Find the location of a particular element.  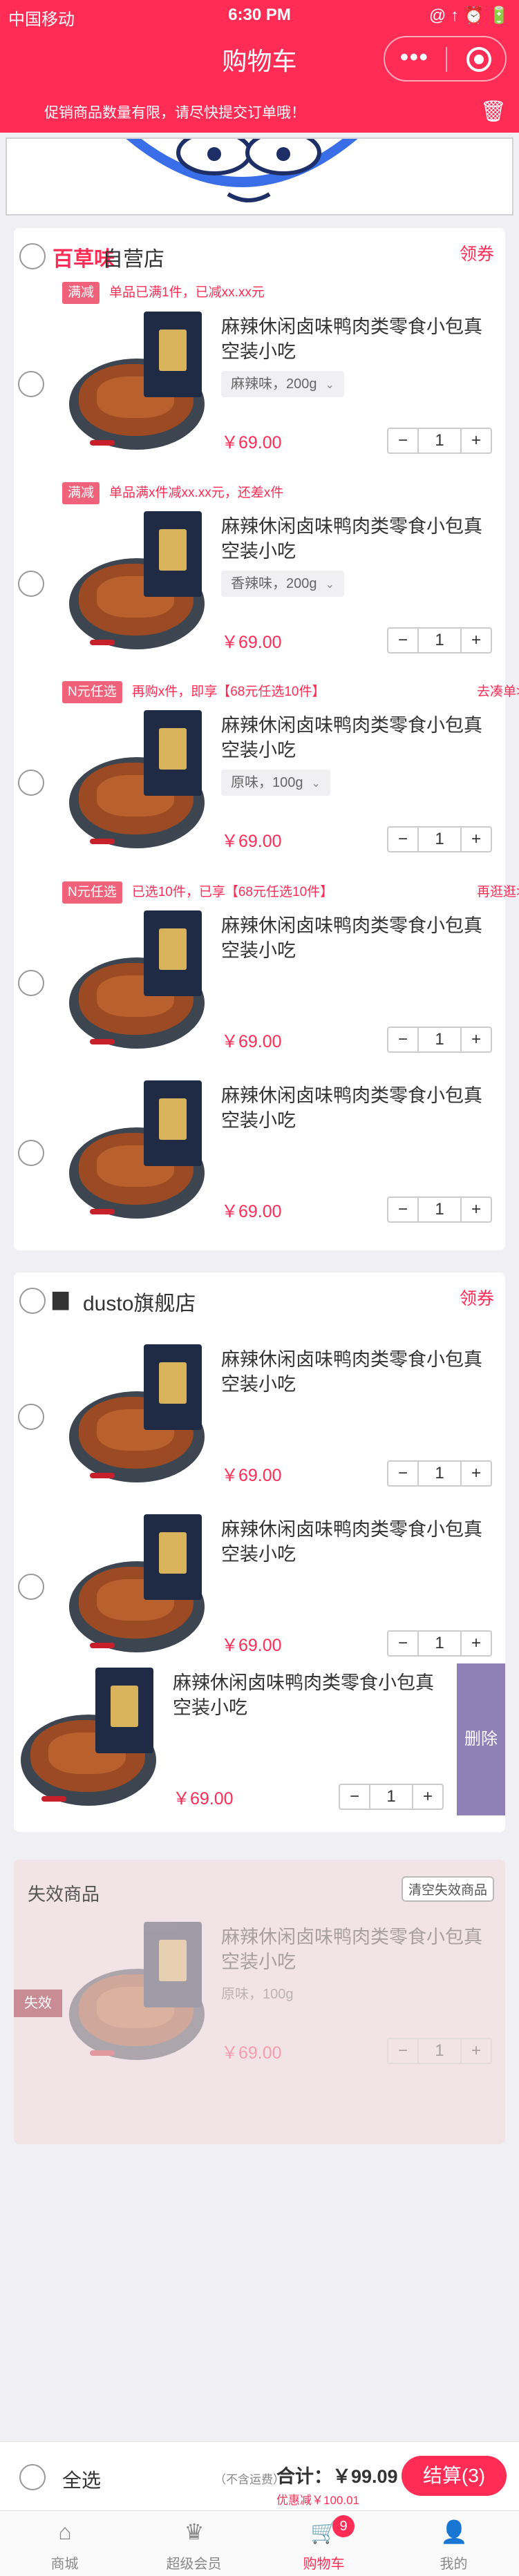

cart-item: 麻辣休闲卤味鸭肉类零食小包真空装小吃 香辣味，200g ⌄ ￥69.00 −1 + is located at coordinates (259, 583).